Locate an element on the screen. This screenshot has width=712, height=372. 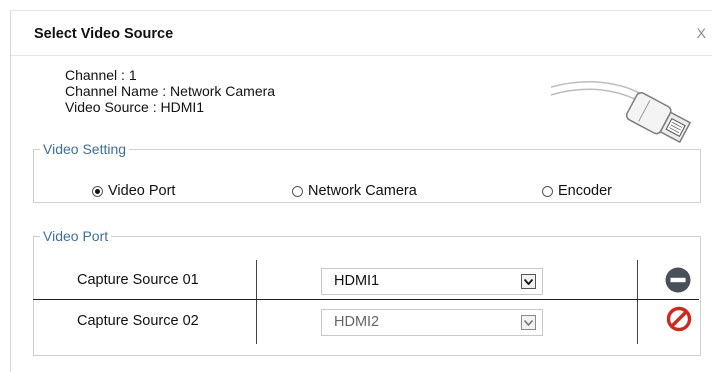
close-button: X is located at coordinates (701, 33).